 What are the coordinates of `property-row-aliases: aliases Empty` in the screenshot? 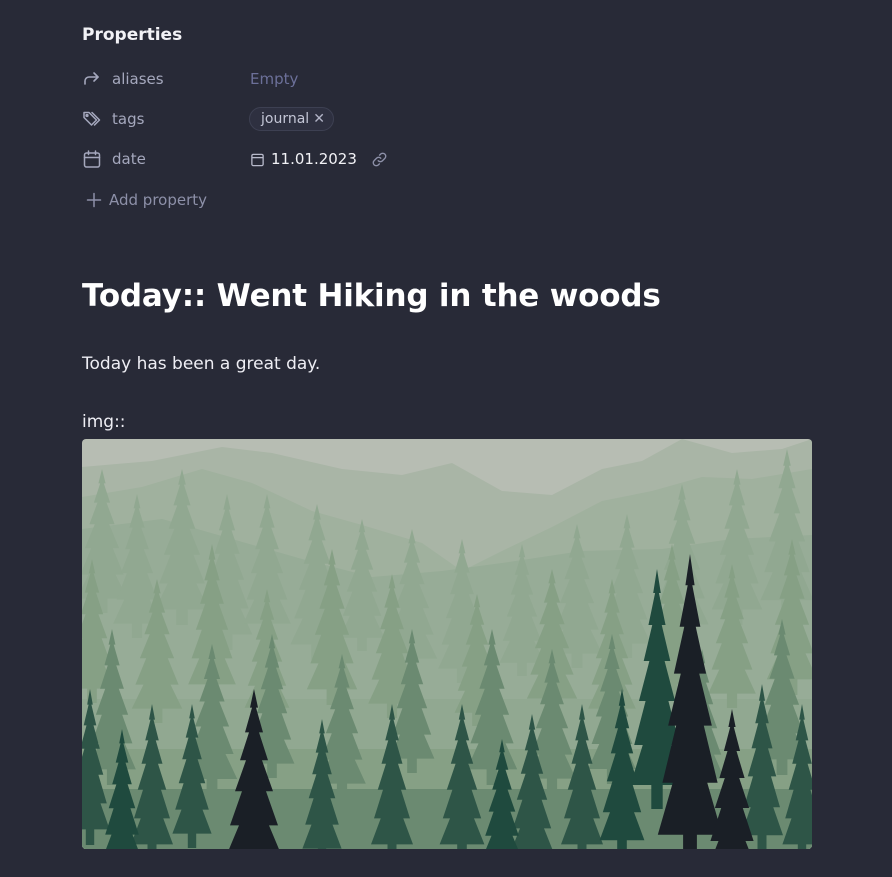 It's located at (292, 79).